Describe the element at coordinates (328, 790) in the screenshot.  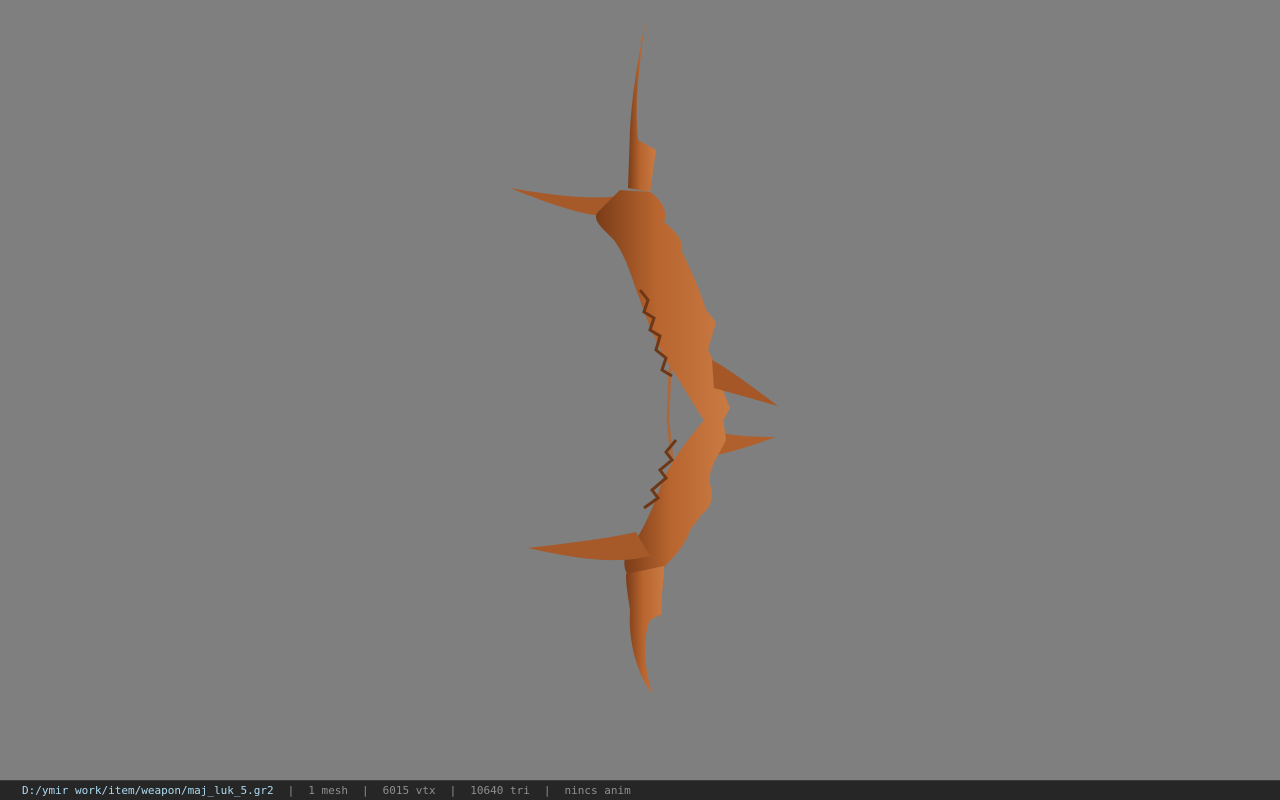
I see `mesh-count: 1 mesh` at that location.